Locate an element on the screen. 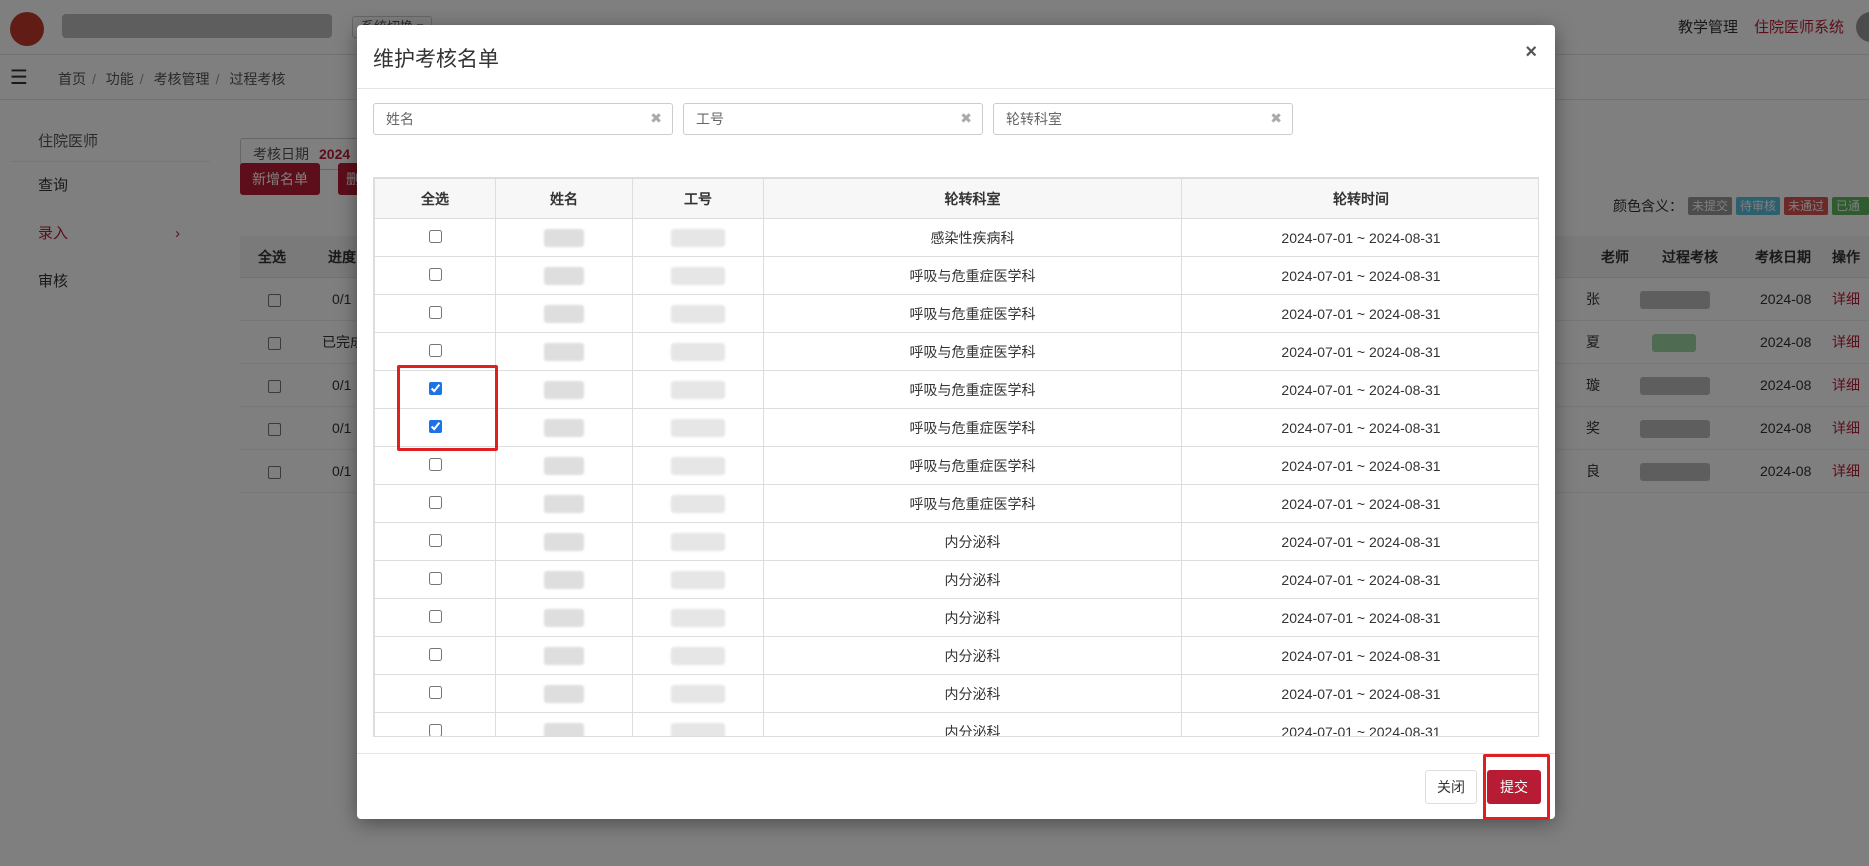 The height and width of the screenshot is (866, 1869). name-header: 姓名 is located at coordinates (564, 198).